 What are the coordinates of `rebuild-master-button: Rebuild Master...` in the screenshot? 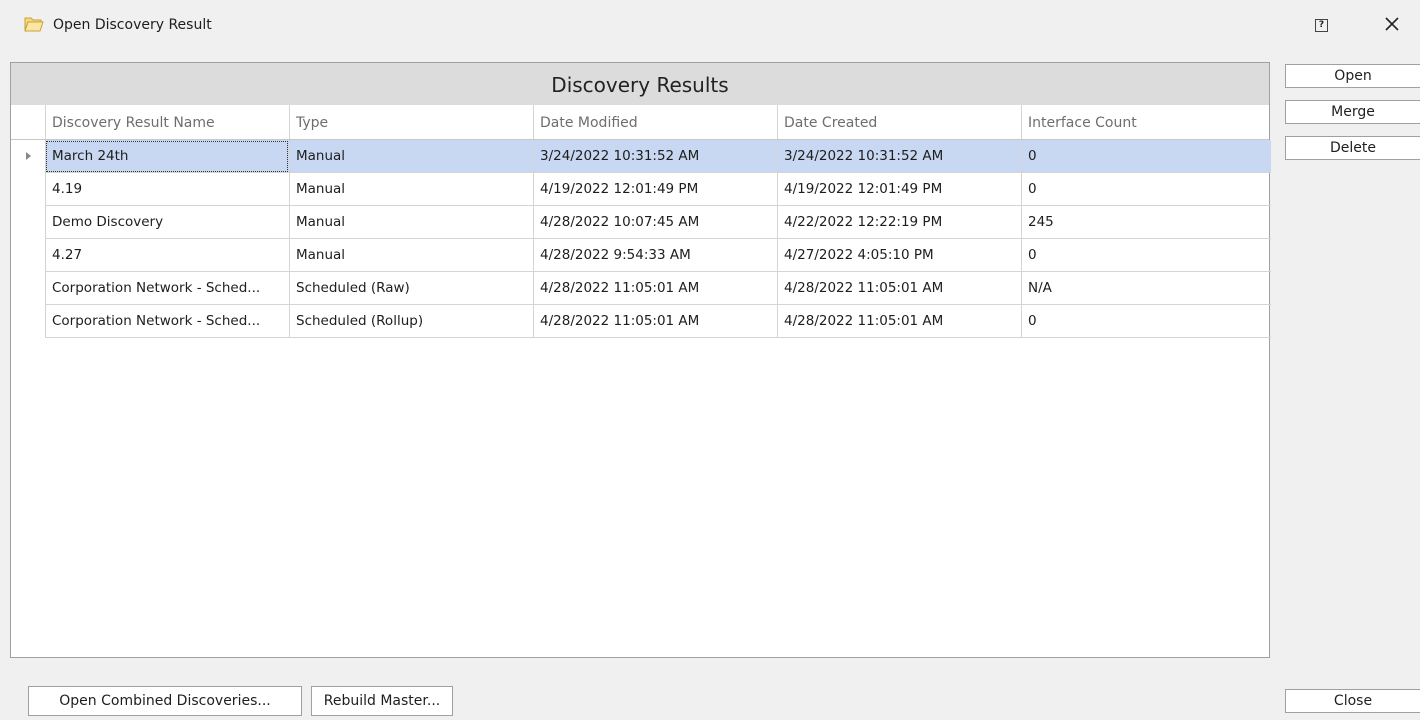 It's located at (382, 701).